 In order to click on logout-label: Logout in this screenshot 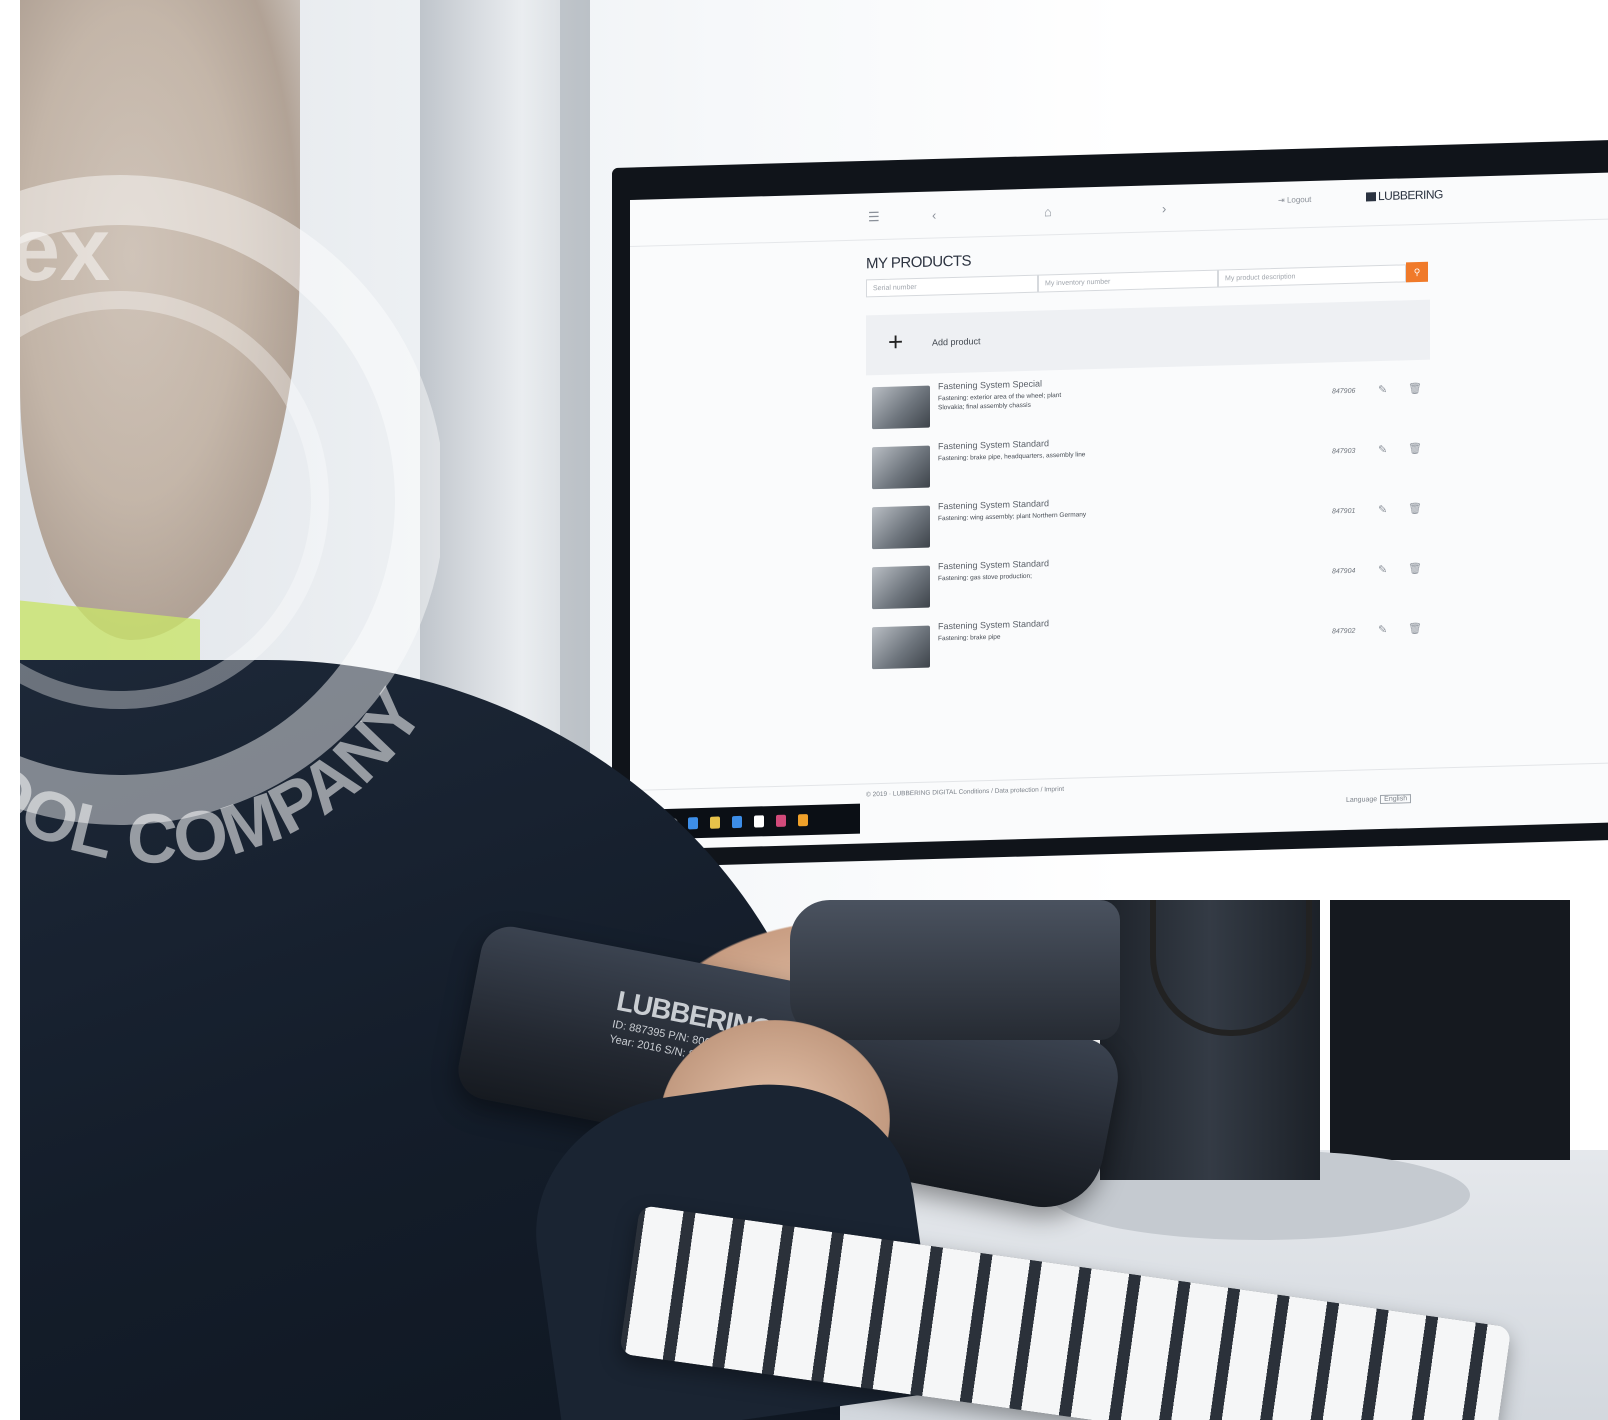, I will do `click(1299, 199)`.